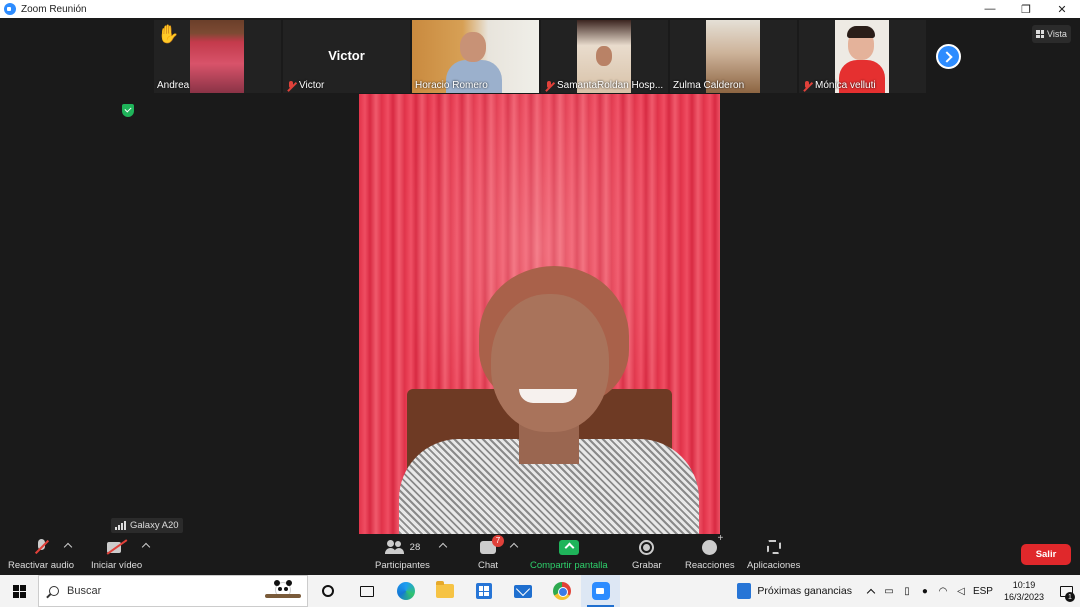  I want to click on record-button: Grabar, so click(647, 554).